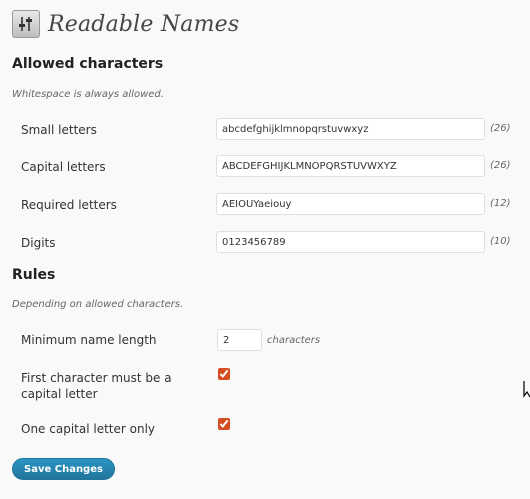  I want to click on digits-row: Digits (10), so click(265, 243).